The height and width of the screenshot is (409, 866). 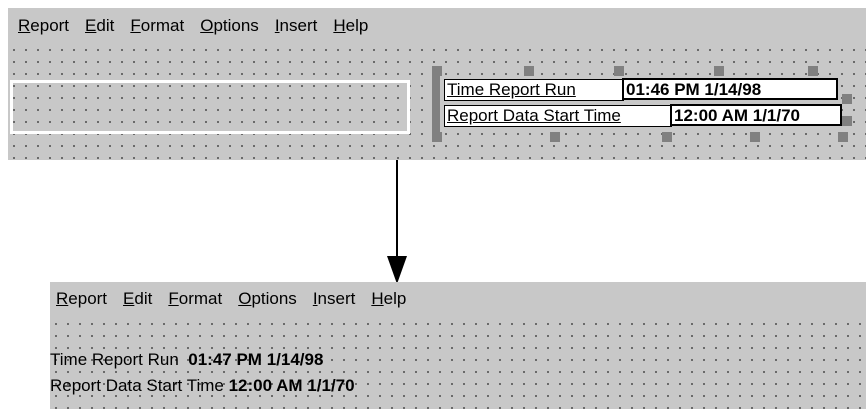 What do you see at coordinates (756, 115) in the screenshot?
I see `field-report-data-start-value: 12:00 AM 1/1/70` at bounding box center [756, 115].